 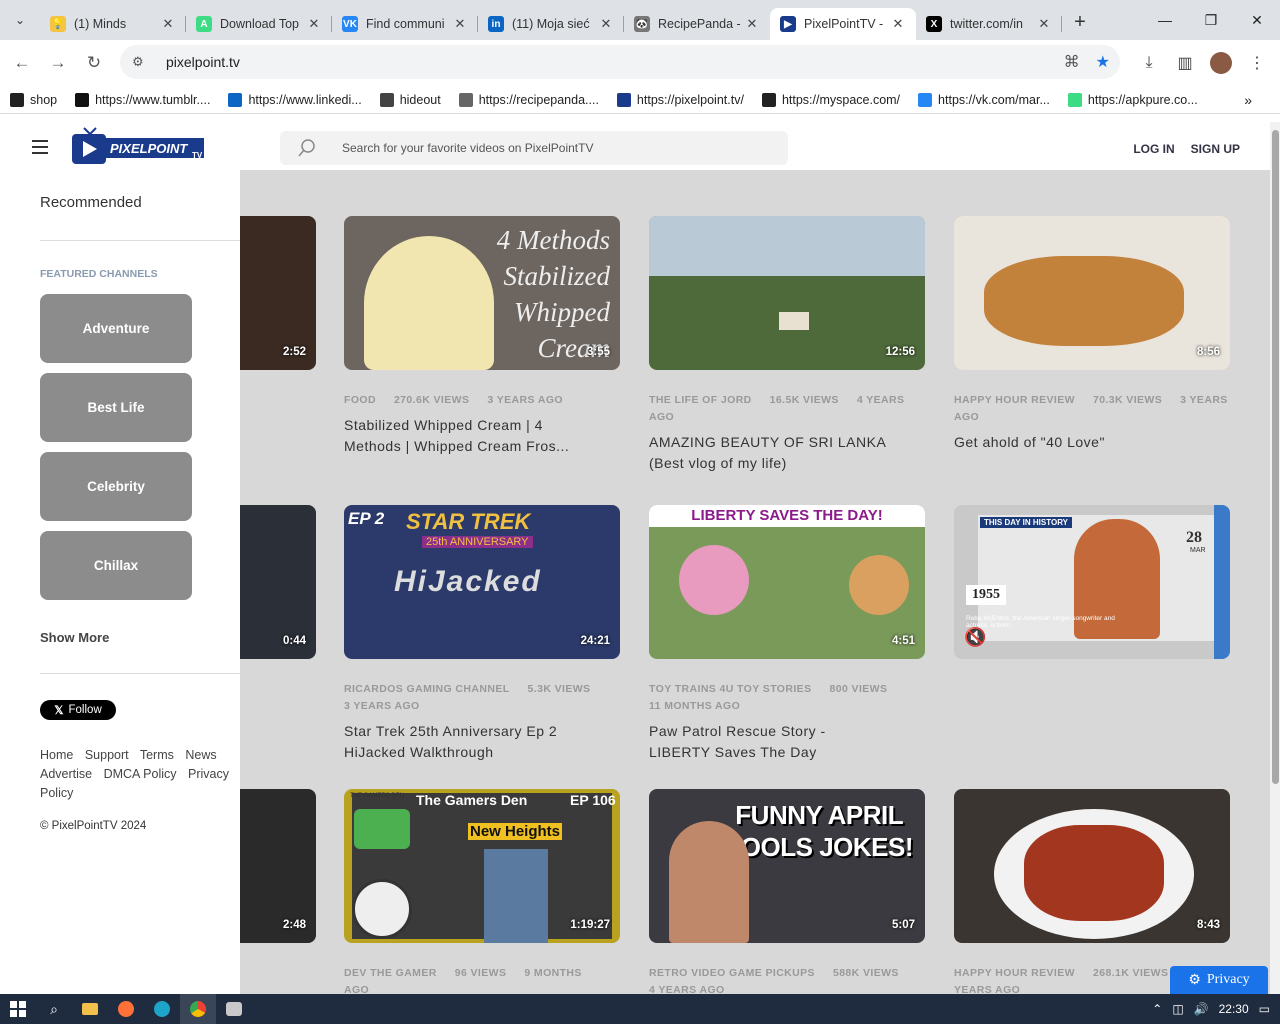 What do you see at coordinates (1185, 63) in the screenshot?
I see `side-panel-icon: ▥` at bounding box center [1185, 63].